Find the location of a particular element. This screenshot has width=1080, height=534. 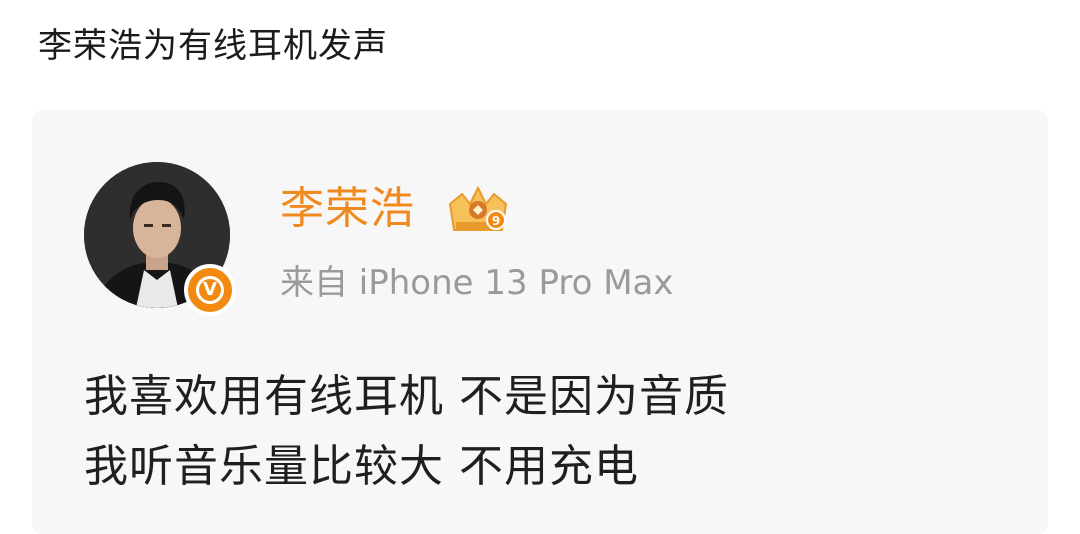

user-name: 李荣浩 is located at coordinates (347, 209).